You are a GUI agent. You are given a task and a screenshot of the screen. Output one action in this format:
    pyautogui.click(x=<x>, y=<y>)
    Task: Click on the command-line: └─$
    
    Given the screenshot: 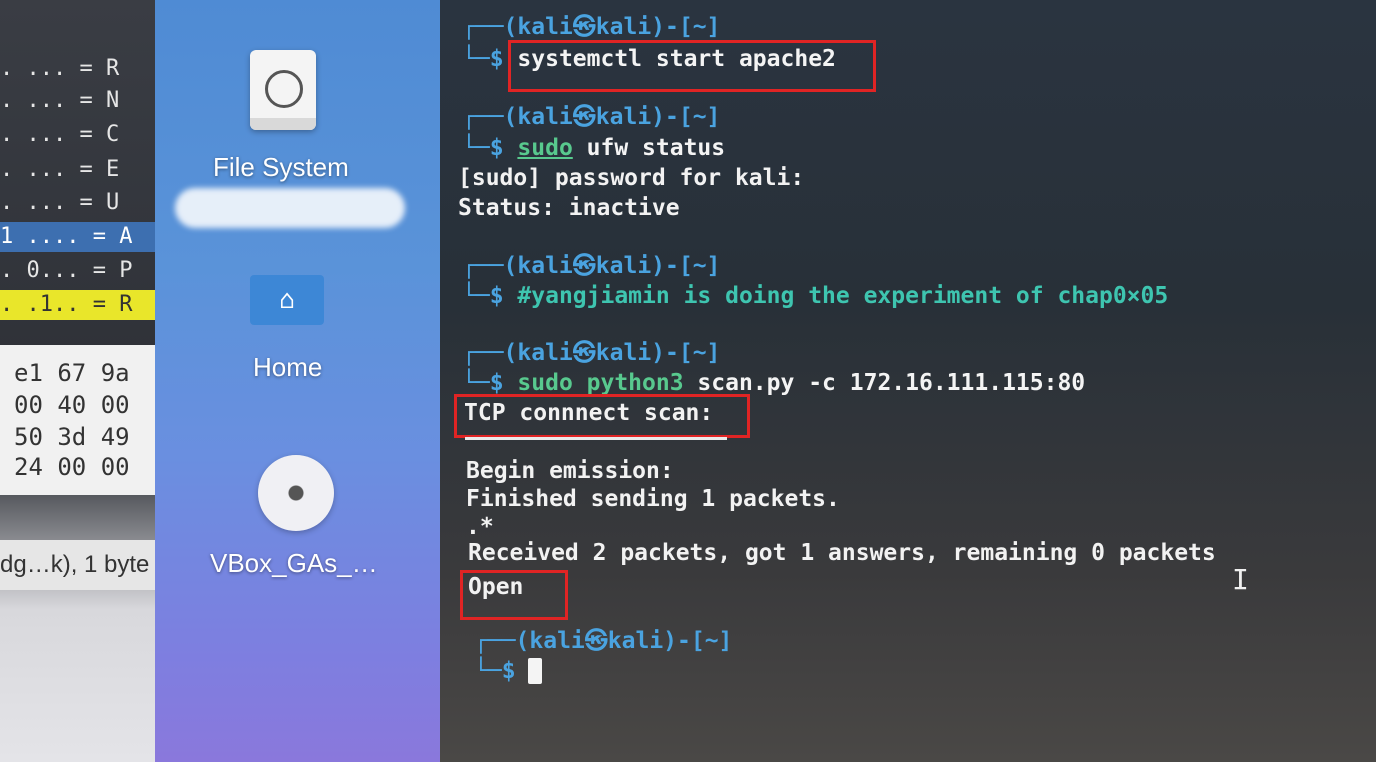 What is the action you would take?
    pyautogui.click(x=495, y=671)
    